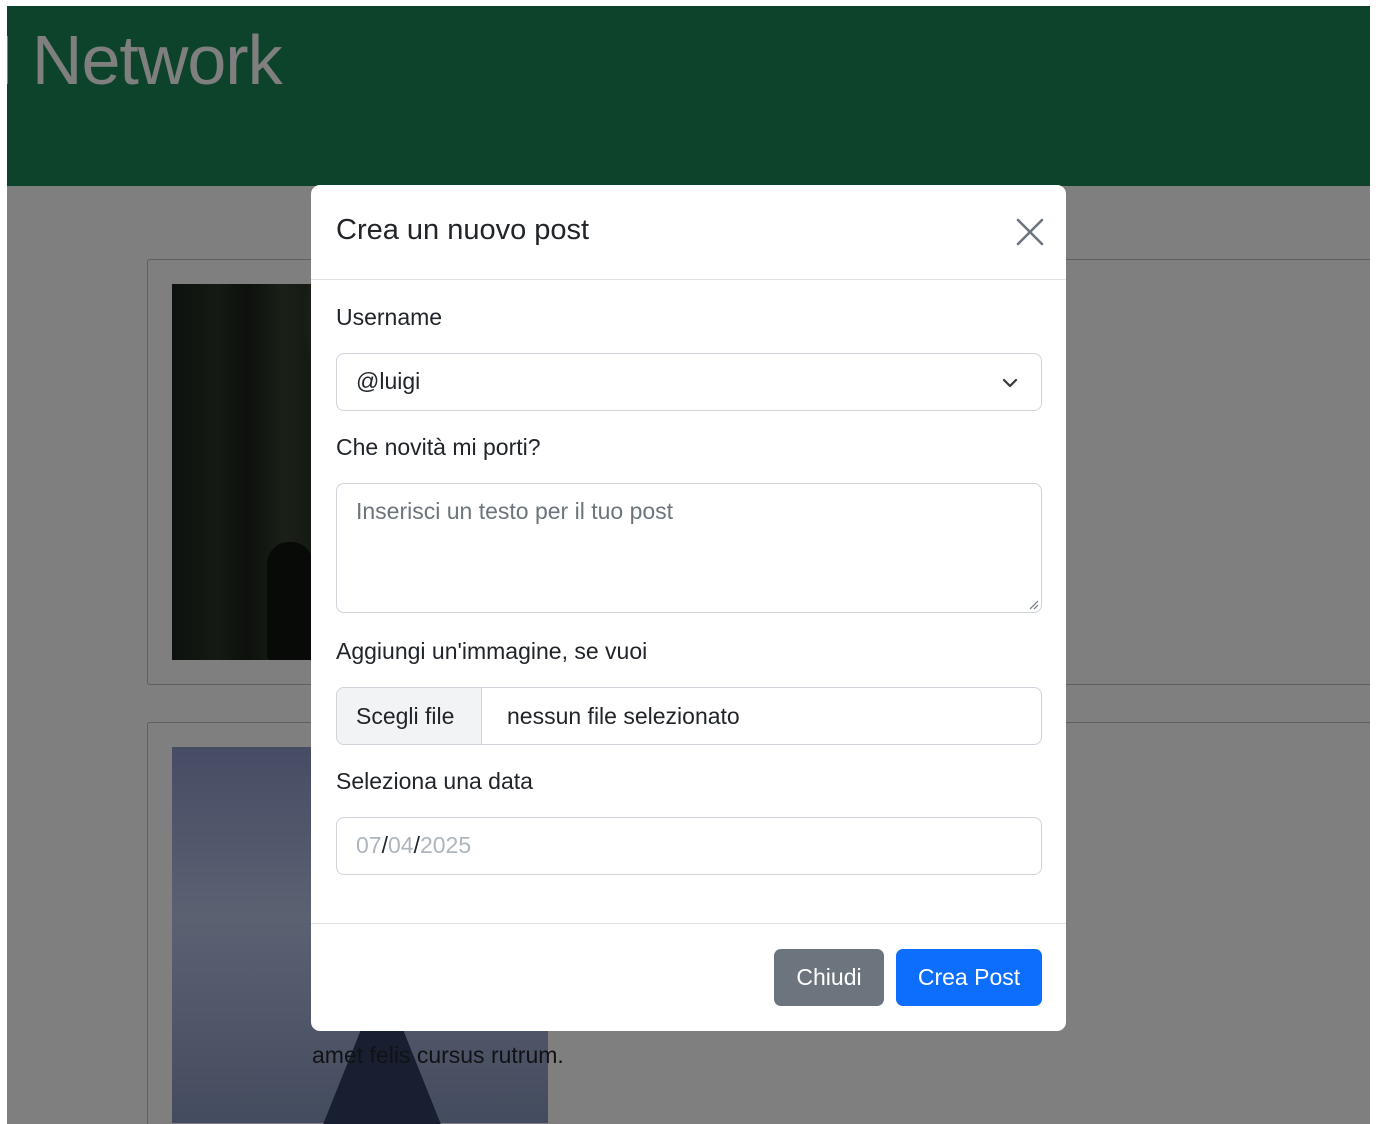 The width and height of the screenshot is (1379, 1124). Describe the element at coordinates (689, 846) in the screenshot. I see `date-input: 07/04/2025` at that location.